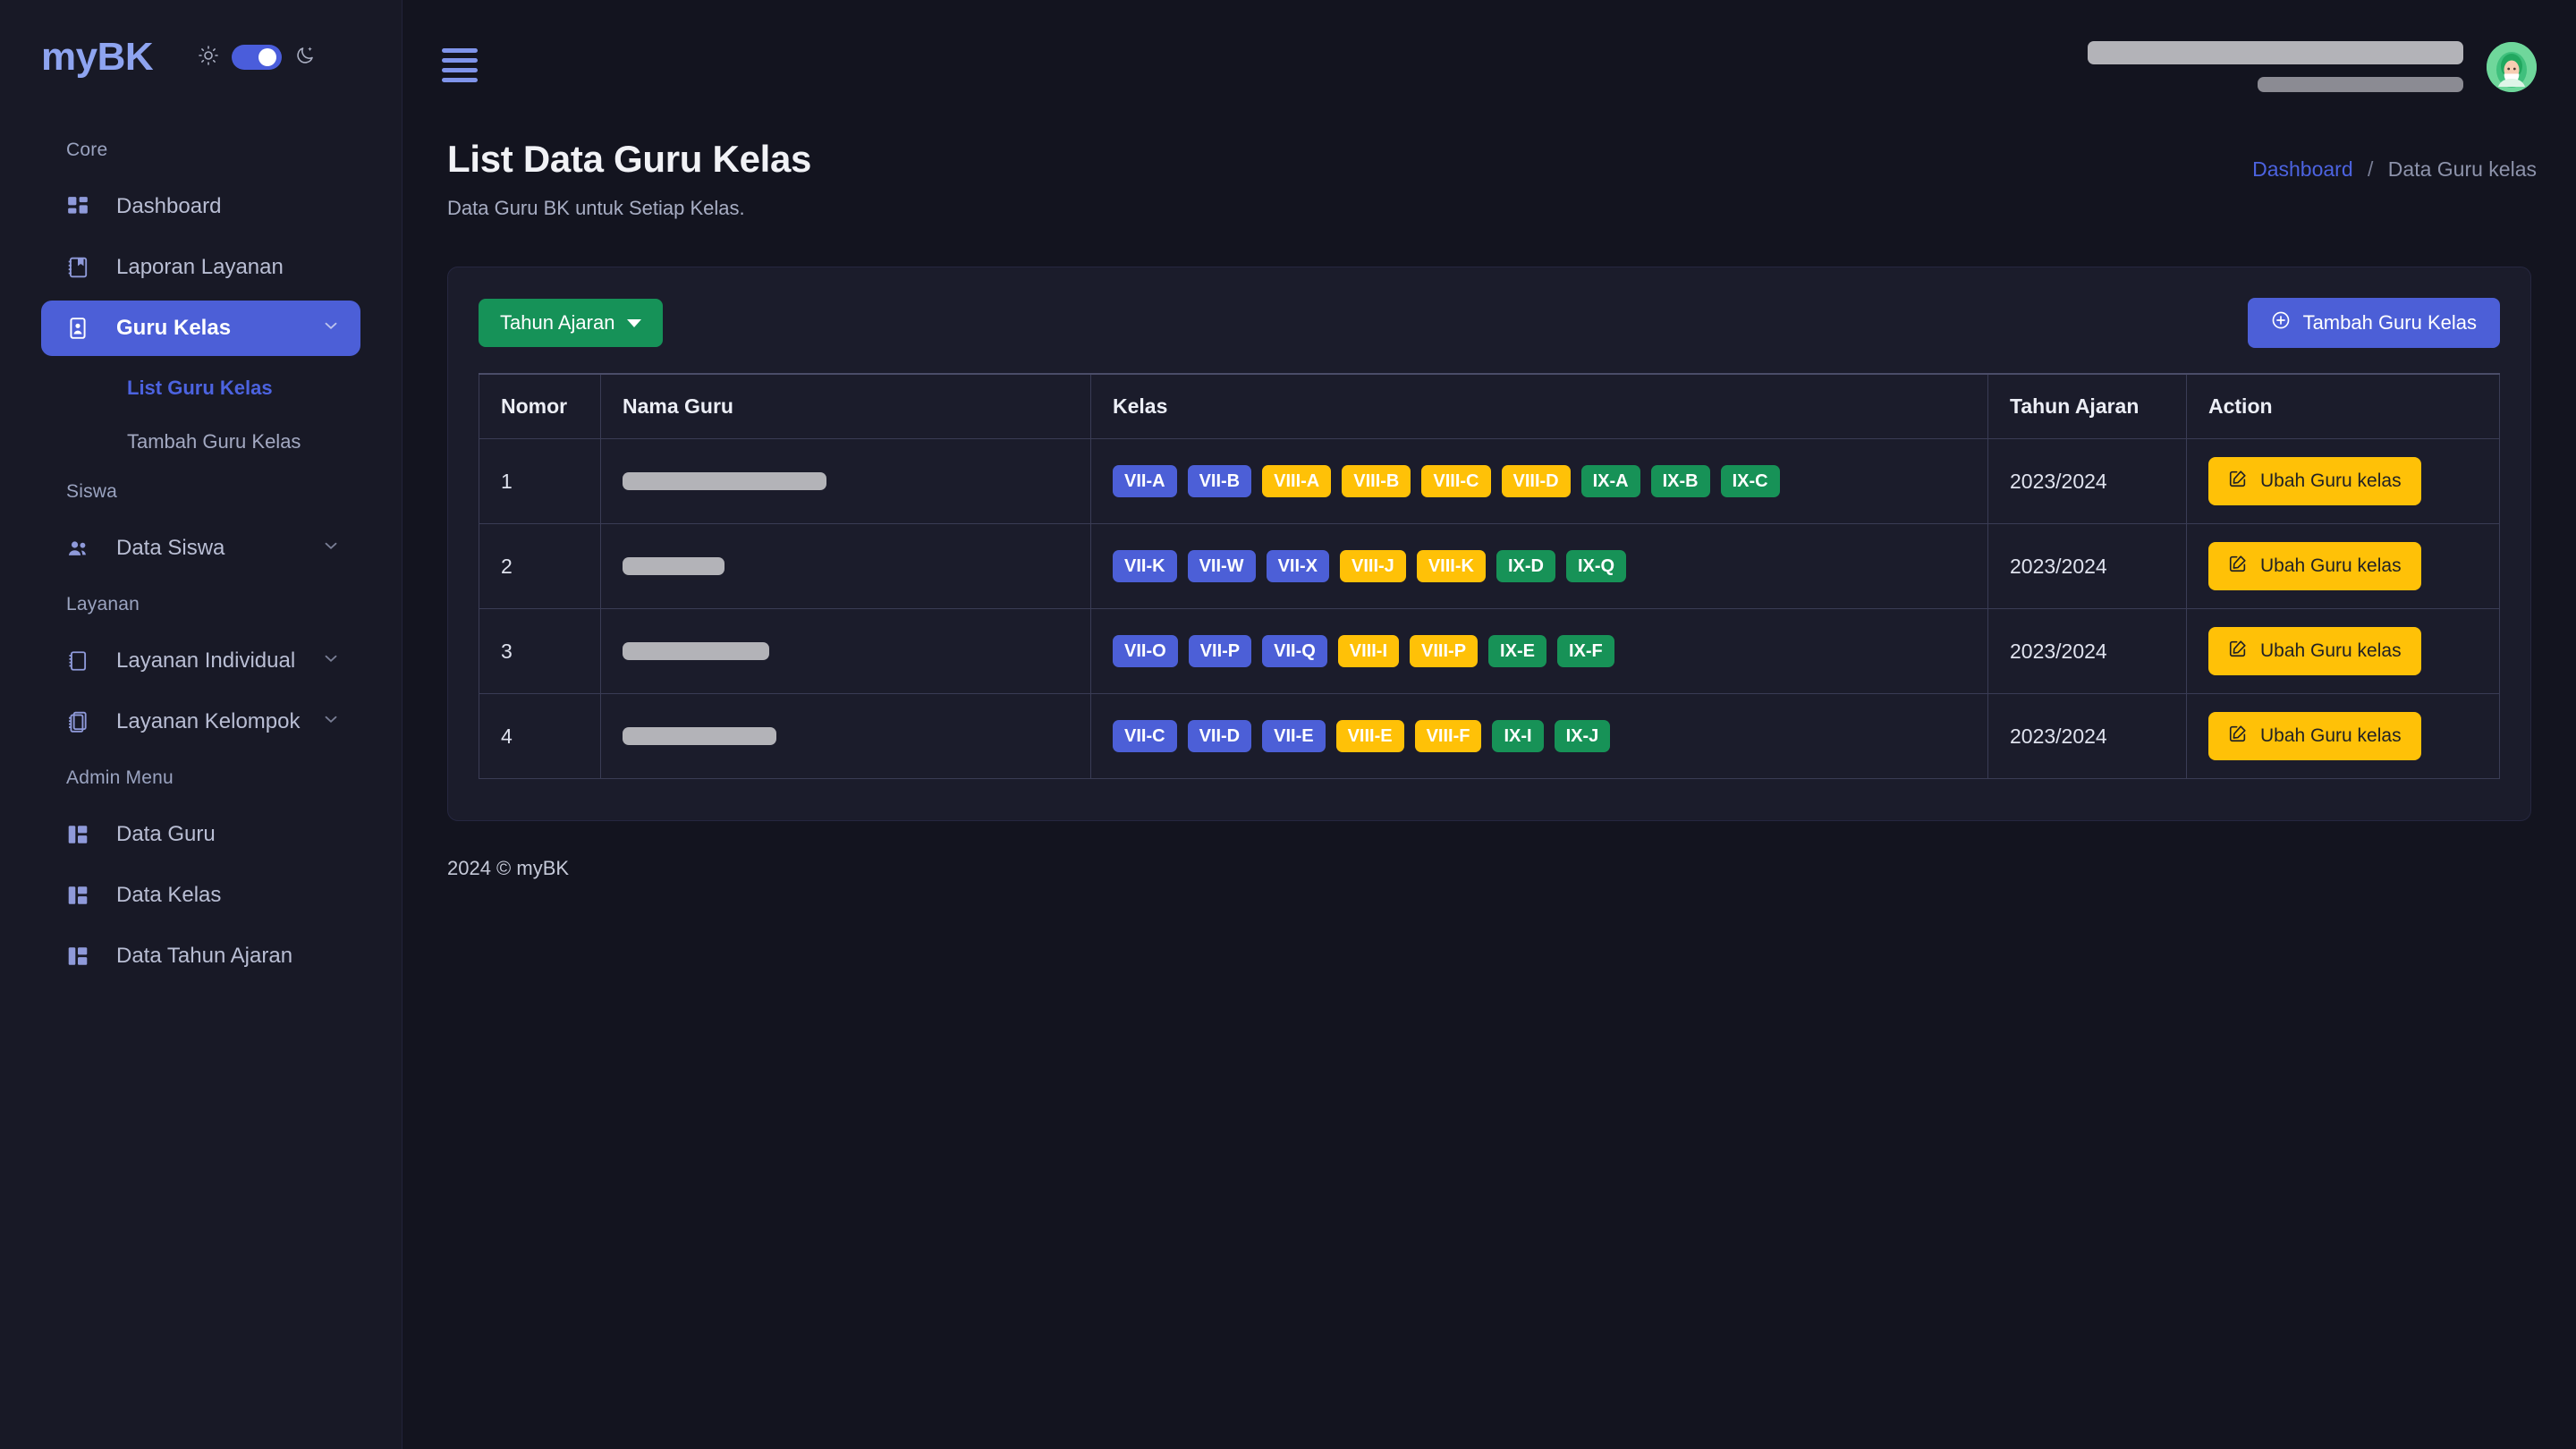 The width and height of the screenshot is (2576, 1449). Describe the element at coordinates (81, 267) in the screenshot. I see `report-book-icon` at that location.